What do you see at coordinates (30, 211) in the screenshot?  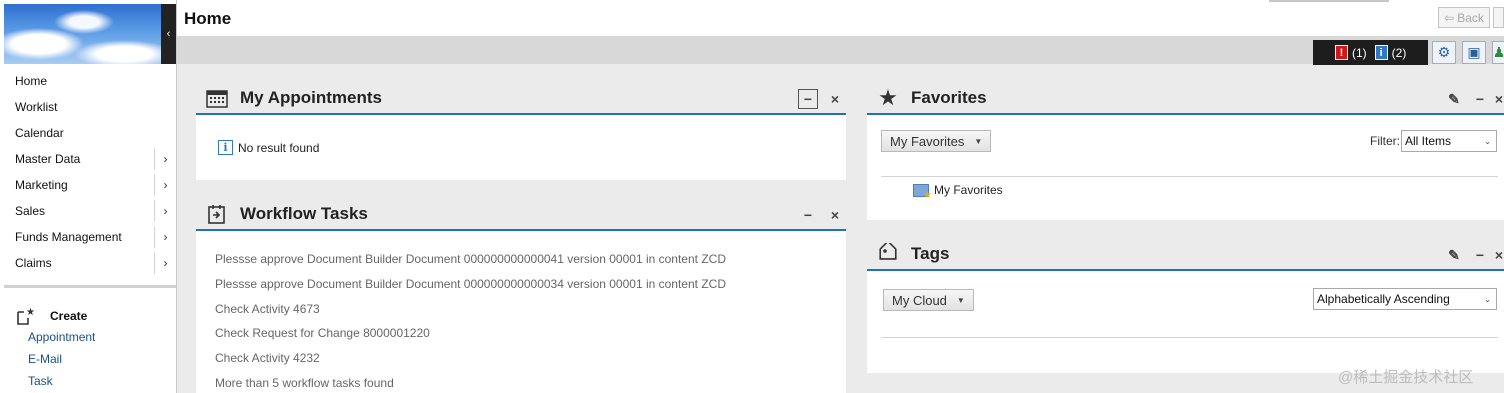 I see `nav-item-label: Sales` at bounding box center [30, 211].